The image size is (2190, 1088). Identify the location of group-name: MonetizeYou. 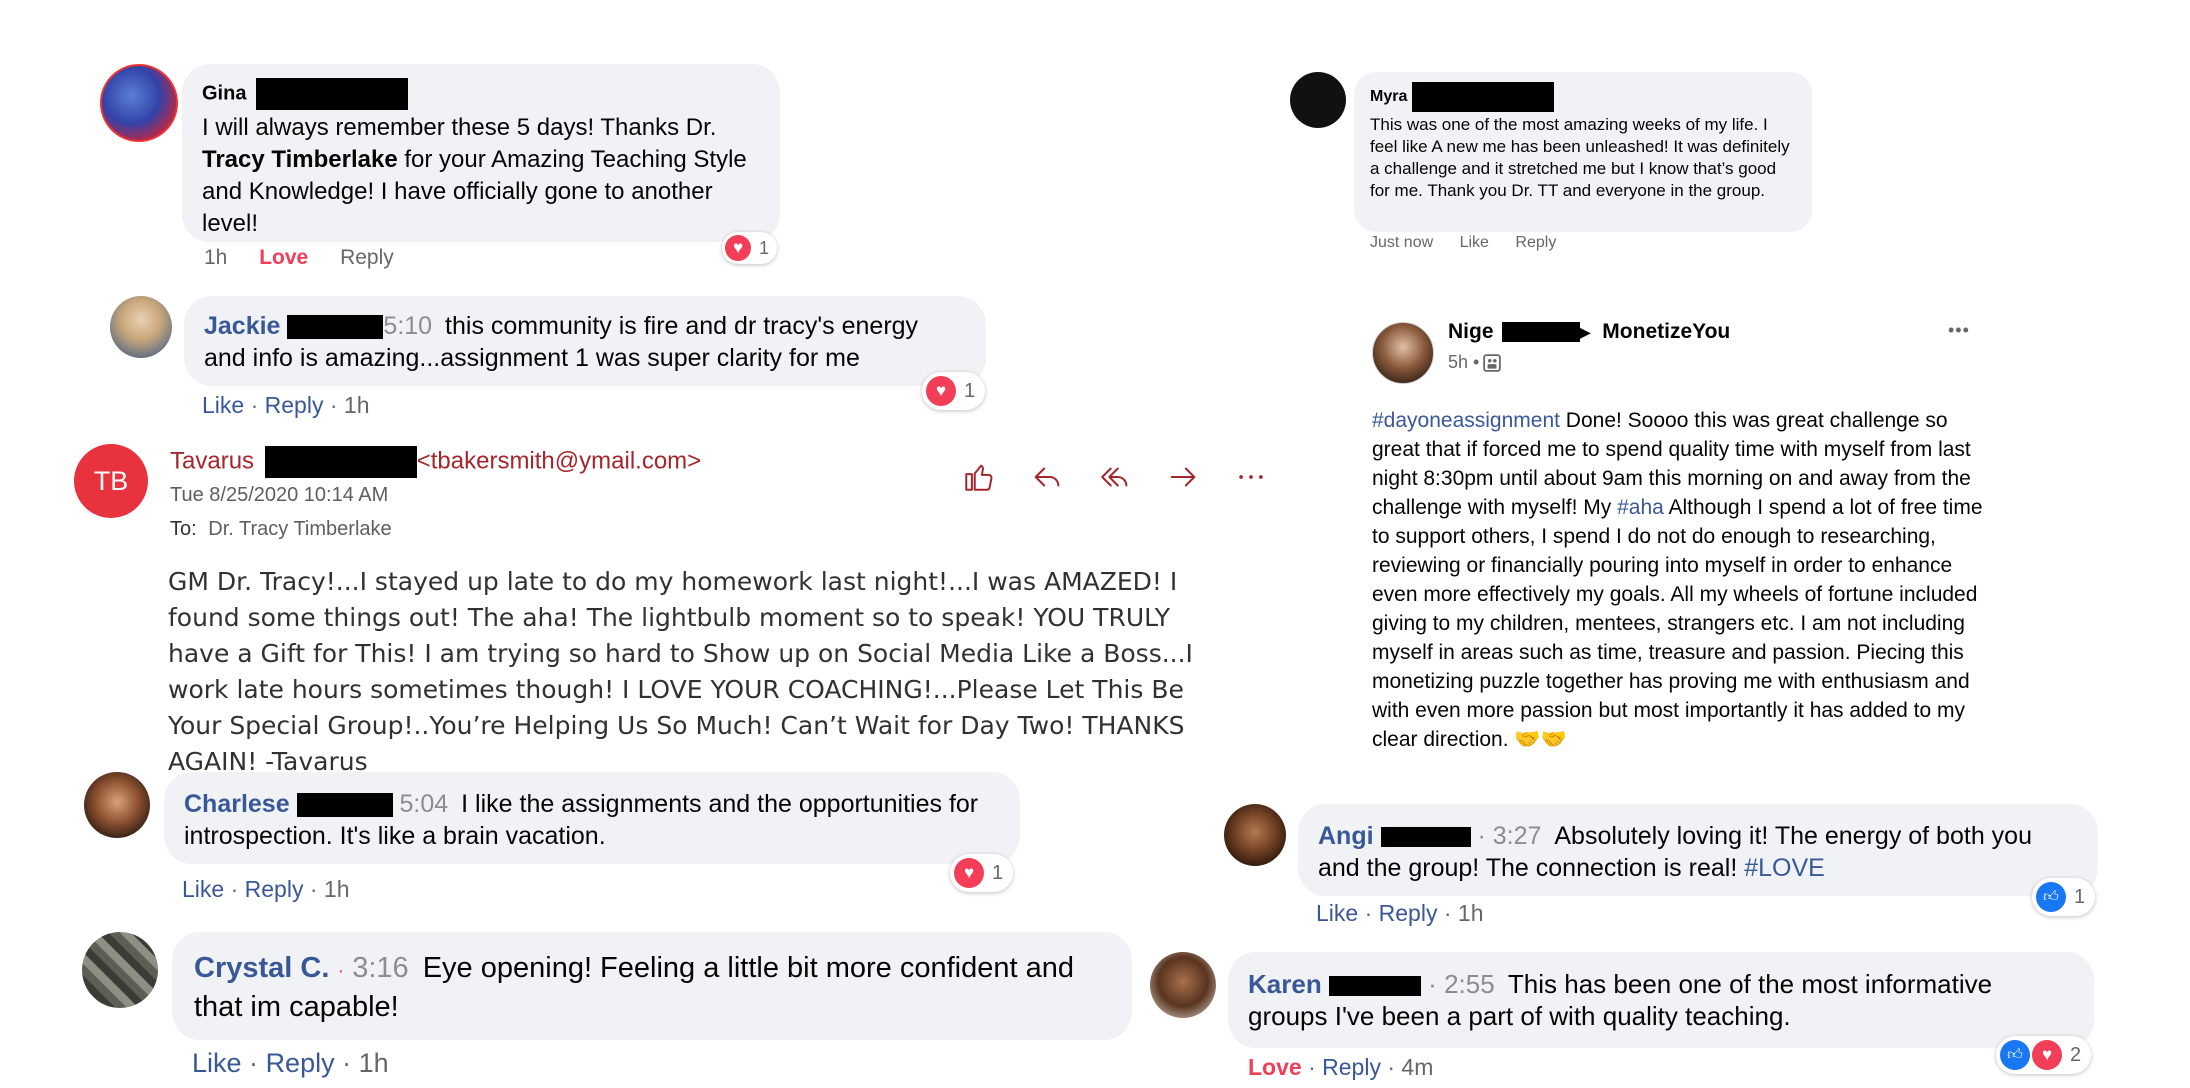
(1666, 332).